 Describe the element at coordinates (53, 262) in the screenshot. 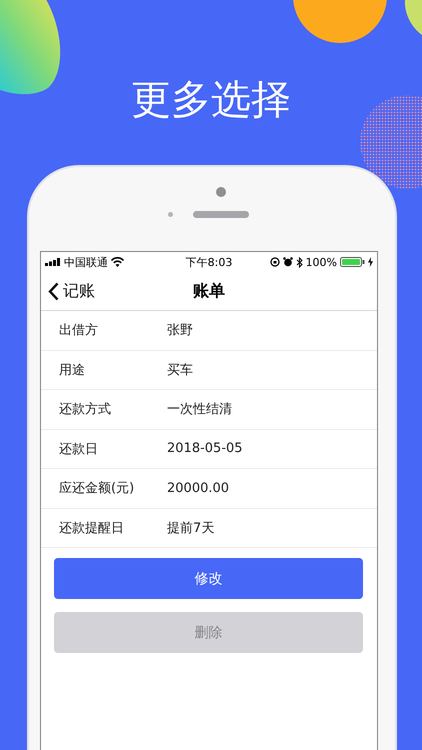

I see `signal-icon` at that location.